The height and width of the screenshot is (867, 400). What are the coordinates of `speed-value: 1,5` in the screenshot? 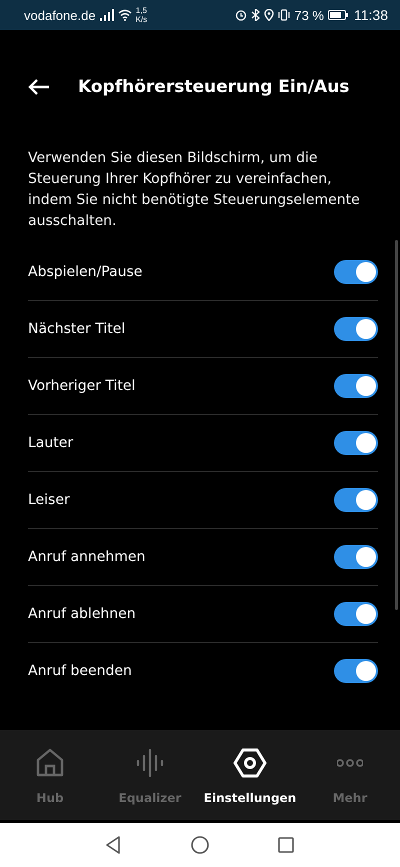 It's located at (141, 10).